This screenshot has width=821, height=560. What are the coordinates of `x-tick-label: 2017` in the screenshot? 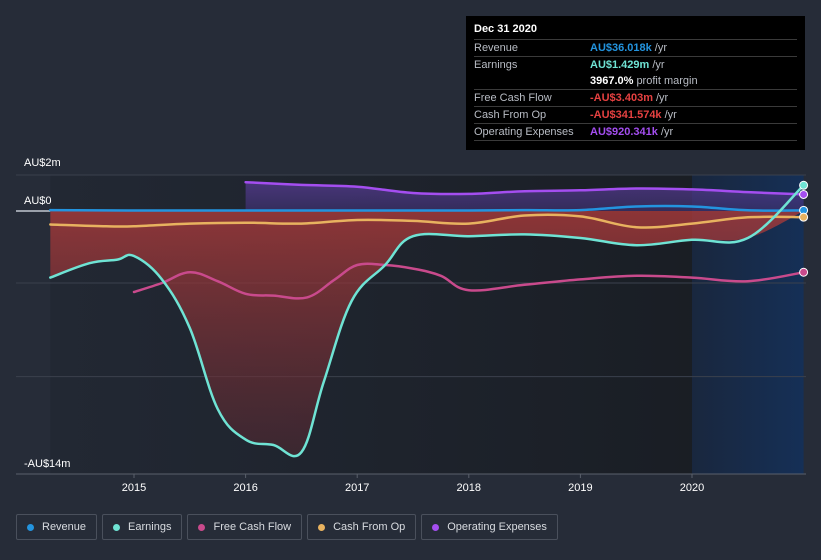 It's located at (357, 488).